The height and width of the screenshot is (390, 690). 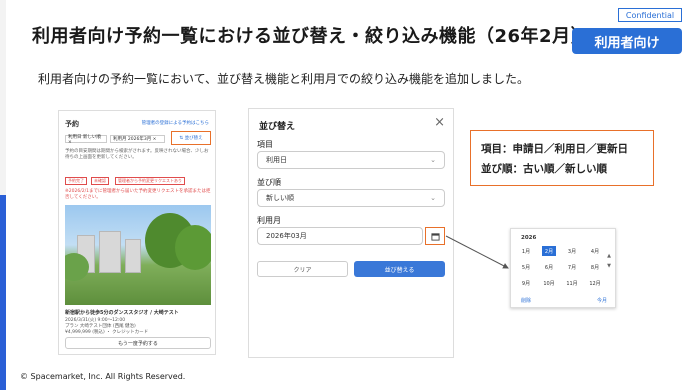 What do you see at coordinates (572, 251) in the screenshot?
I see `month-option: 3月` at bounding box center [572, 251].